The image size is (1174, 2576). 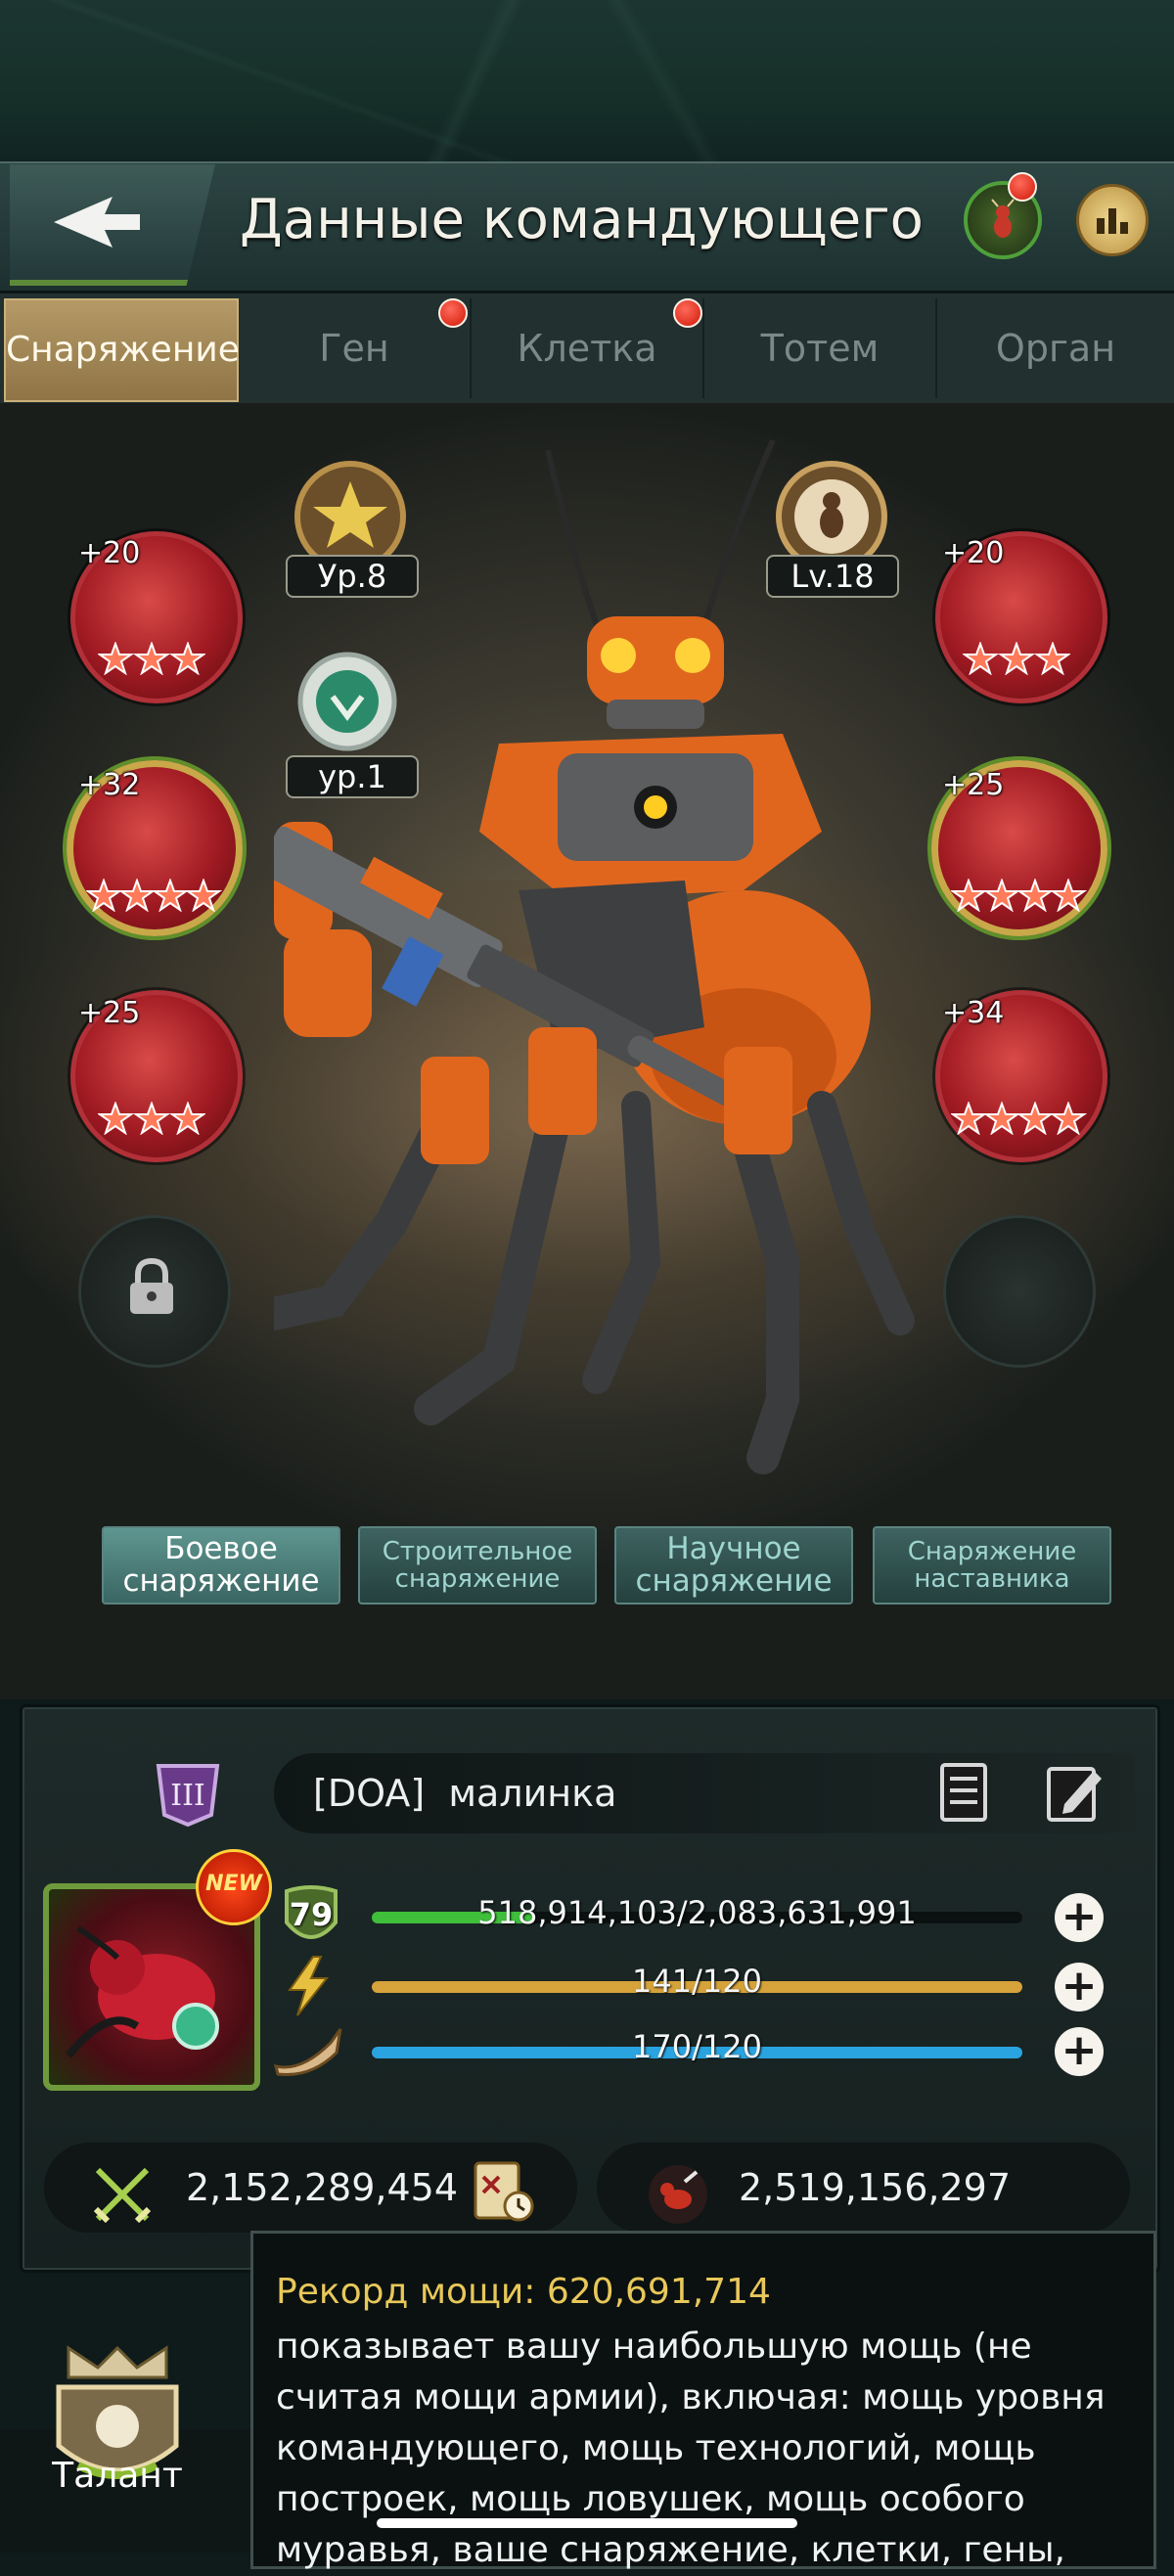 What do you see at coordinates (532, 1793) in the screenshot?
I see `player-name-text: малинка` at bounding box center [532, 1793].